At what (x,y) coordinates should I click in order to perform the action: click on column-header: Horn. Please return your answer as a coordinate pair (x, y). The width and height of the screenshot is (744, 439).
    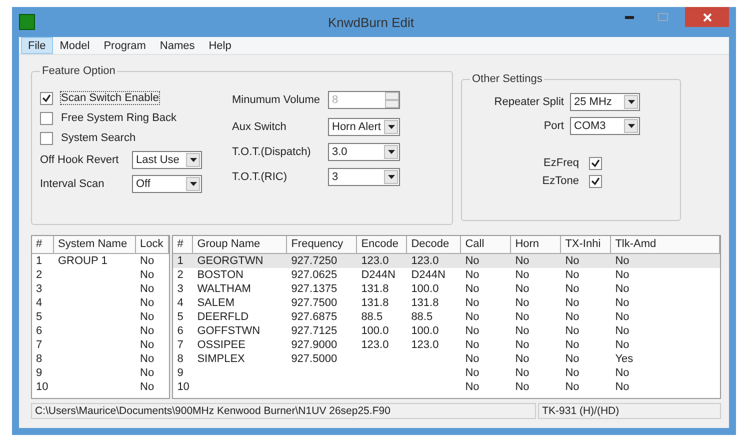
    Looking at the image, I should click on (536, 244).